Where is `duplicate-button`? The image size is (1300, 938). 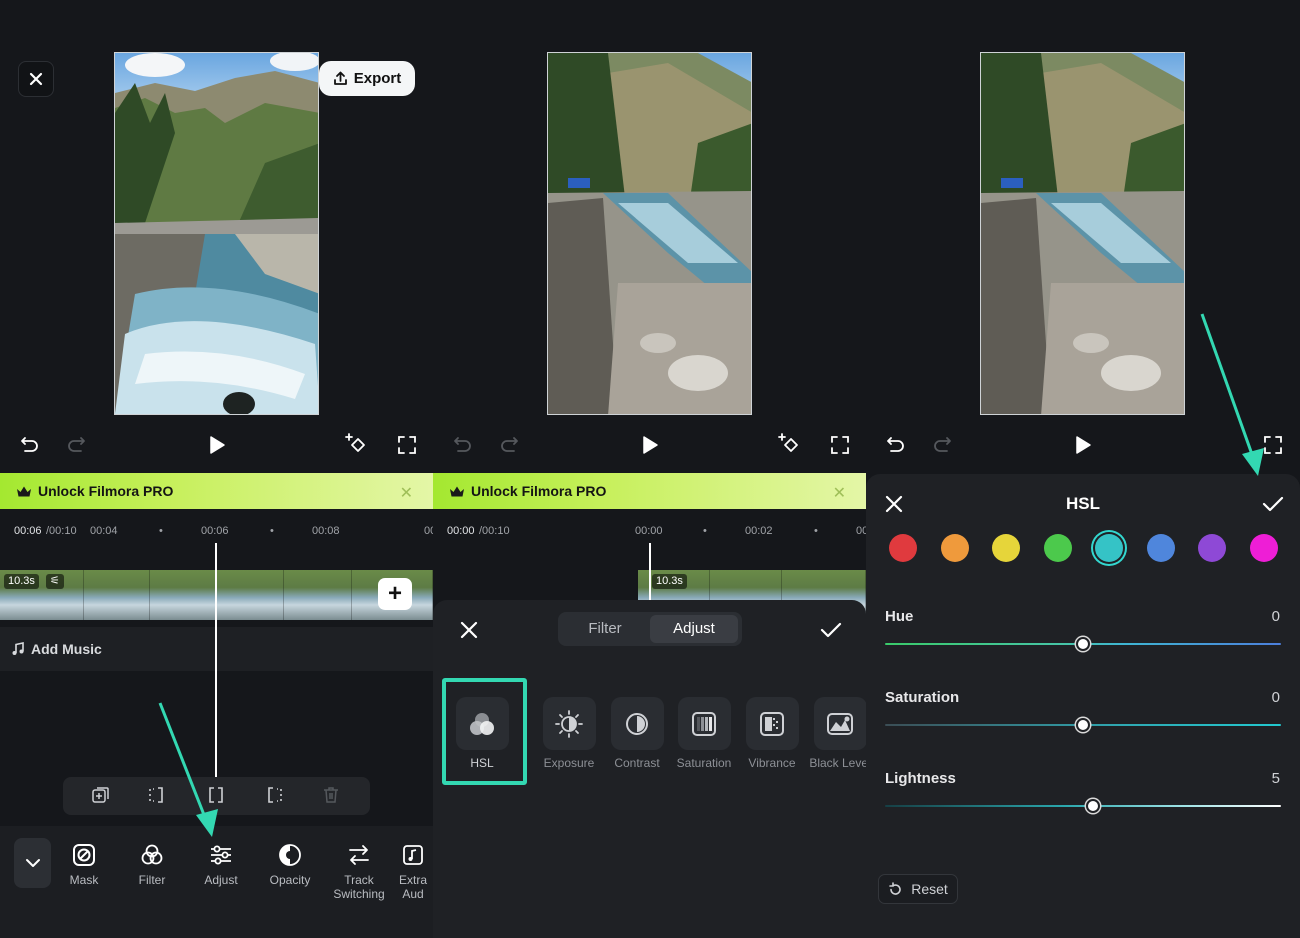 duplicate-button is located at coordinates (101, 795).